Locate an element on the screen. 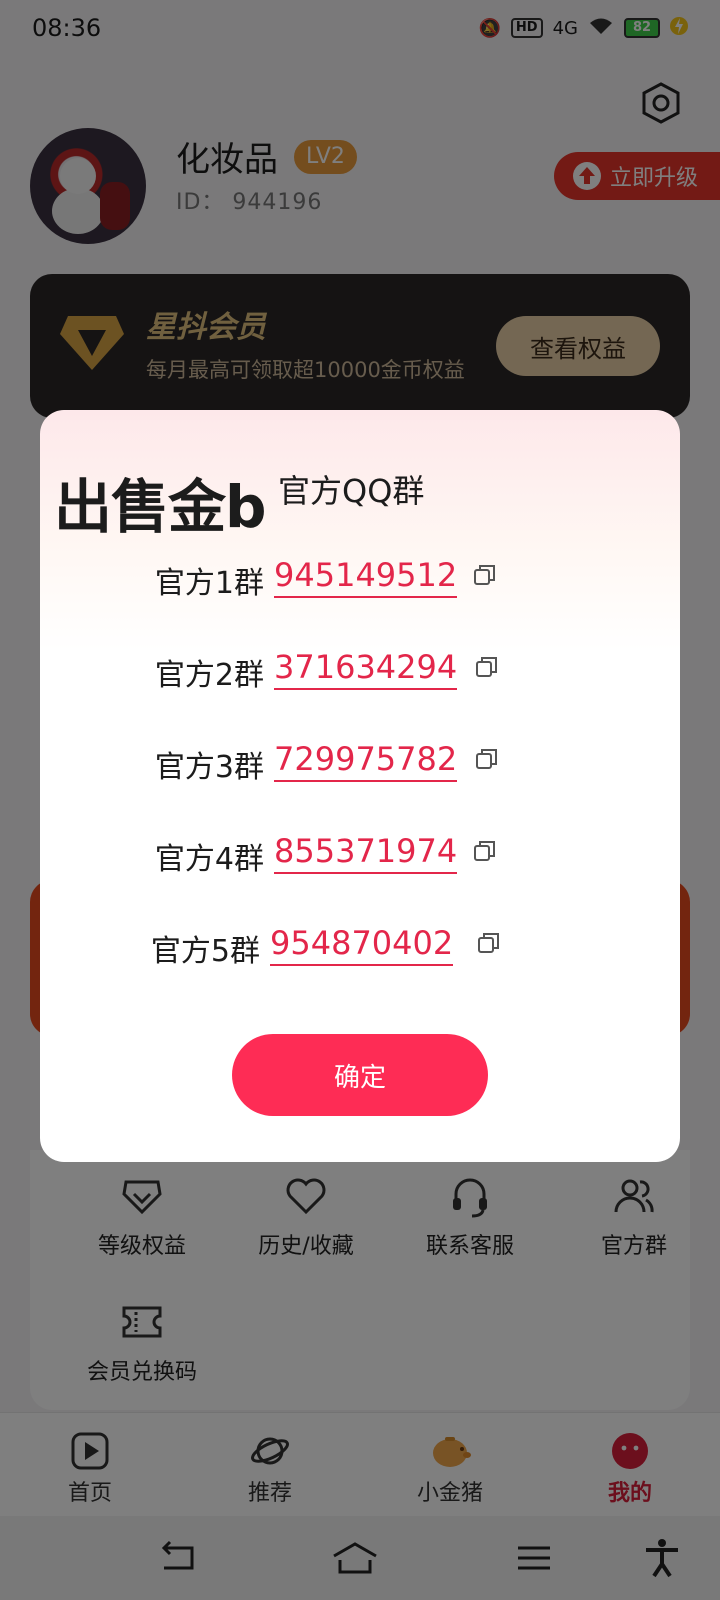 This screenshot has width=720, height=1600. group-row-5: 官方5群 954870402 is located at coordinates (360, 943).